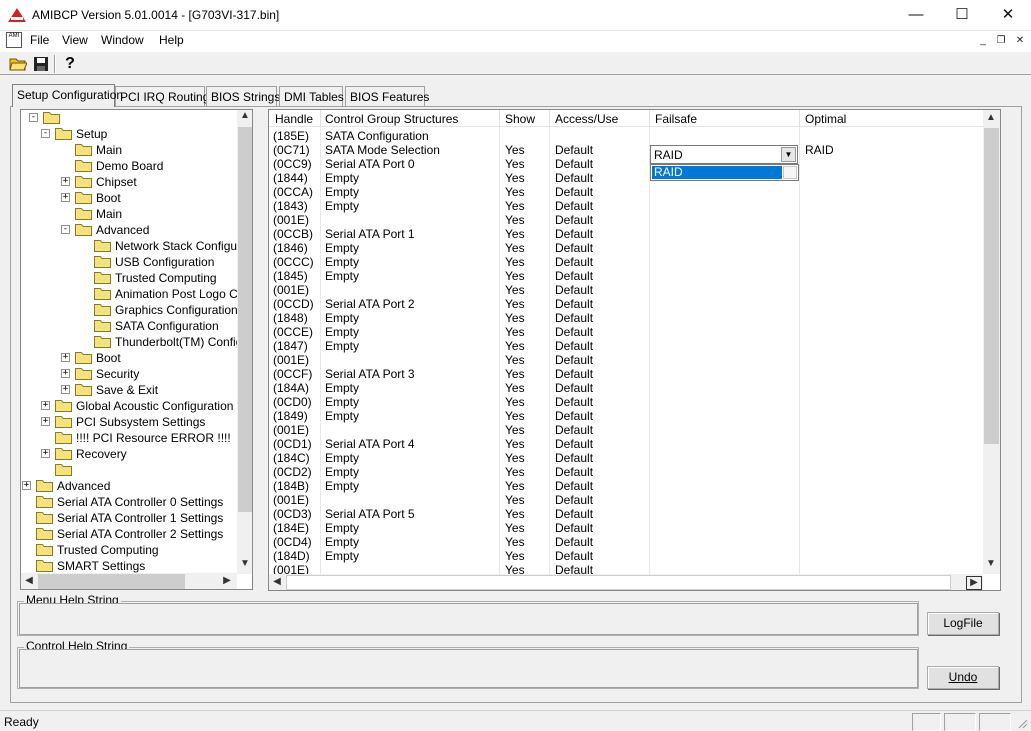 This screenshot has width=1031, height=731. What do you see at coordinates (717, 172) in the screenshot?
I see `dropdown-option-raid: RAID` at bounding box center [717, 172].